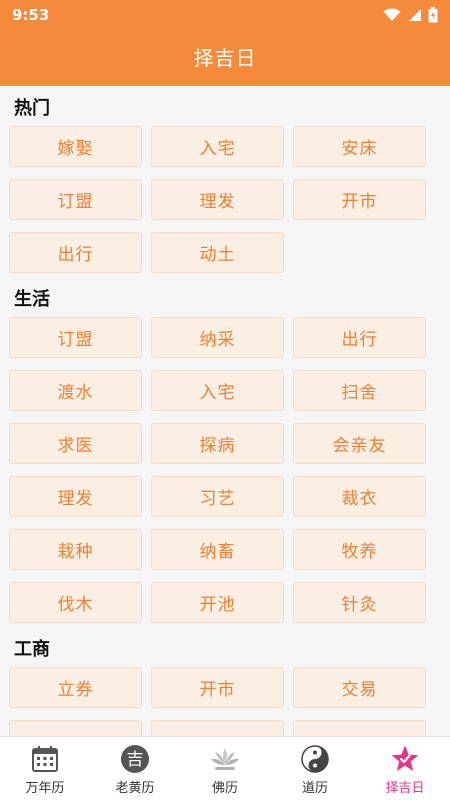  Describe the element at coordinates (217, 252) in the screenshot. I see `tag-dongtu: 动土` at that location.